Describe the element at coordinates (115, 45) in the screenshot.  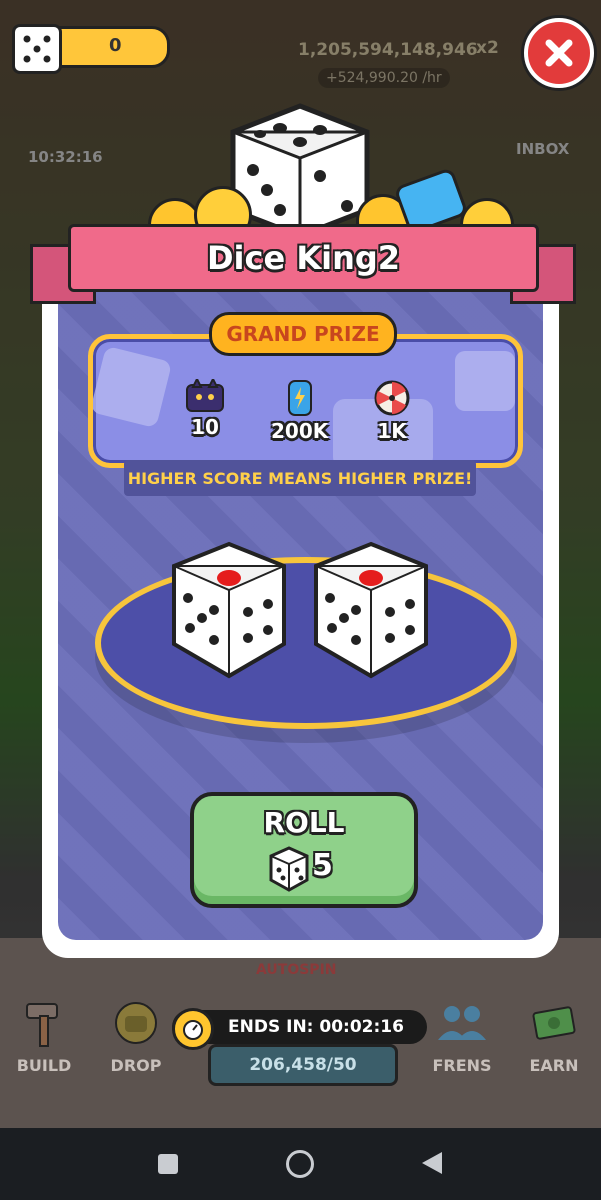
I see `dice-count: 0` at that location.